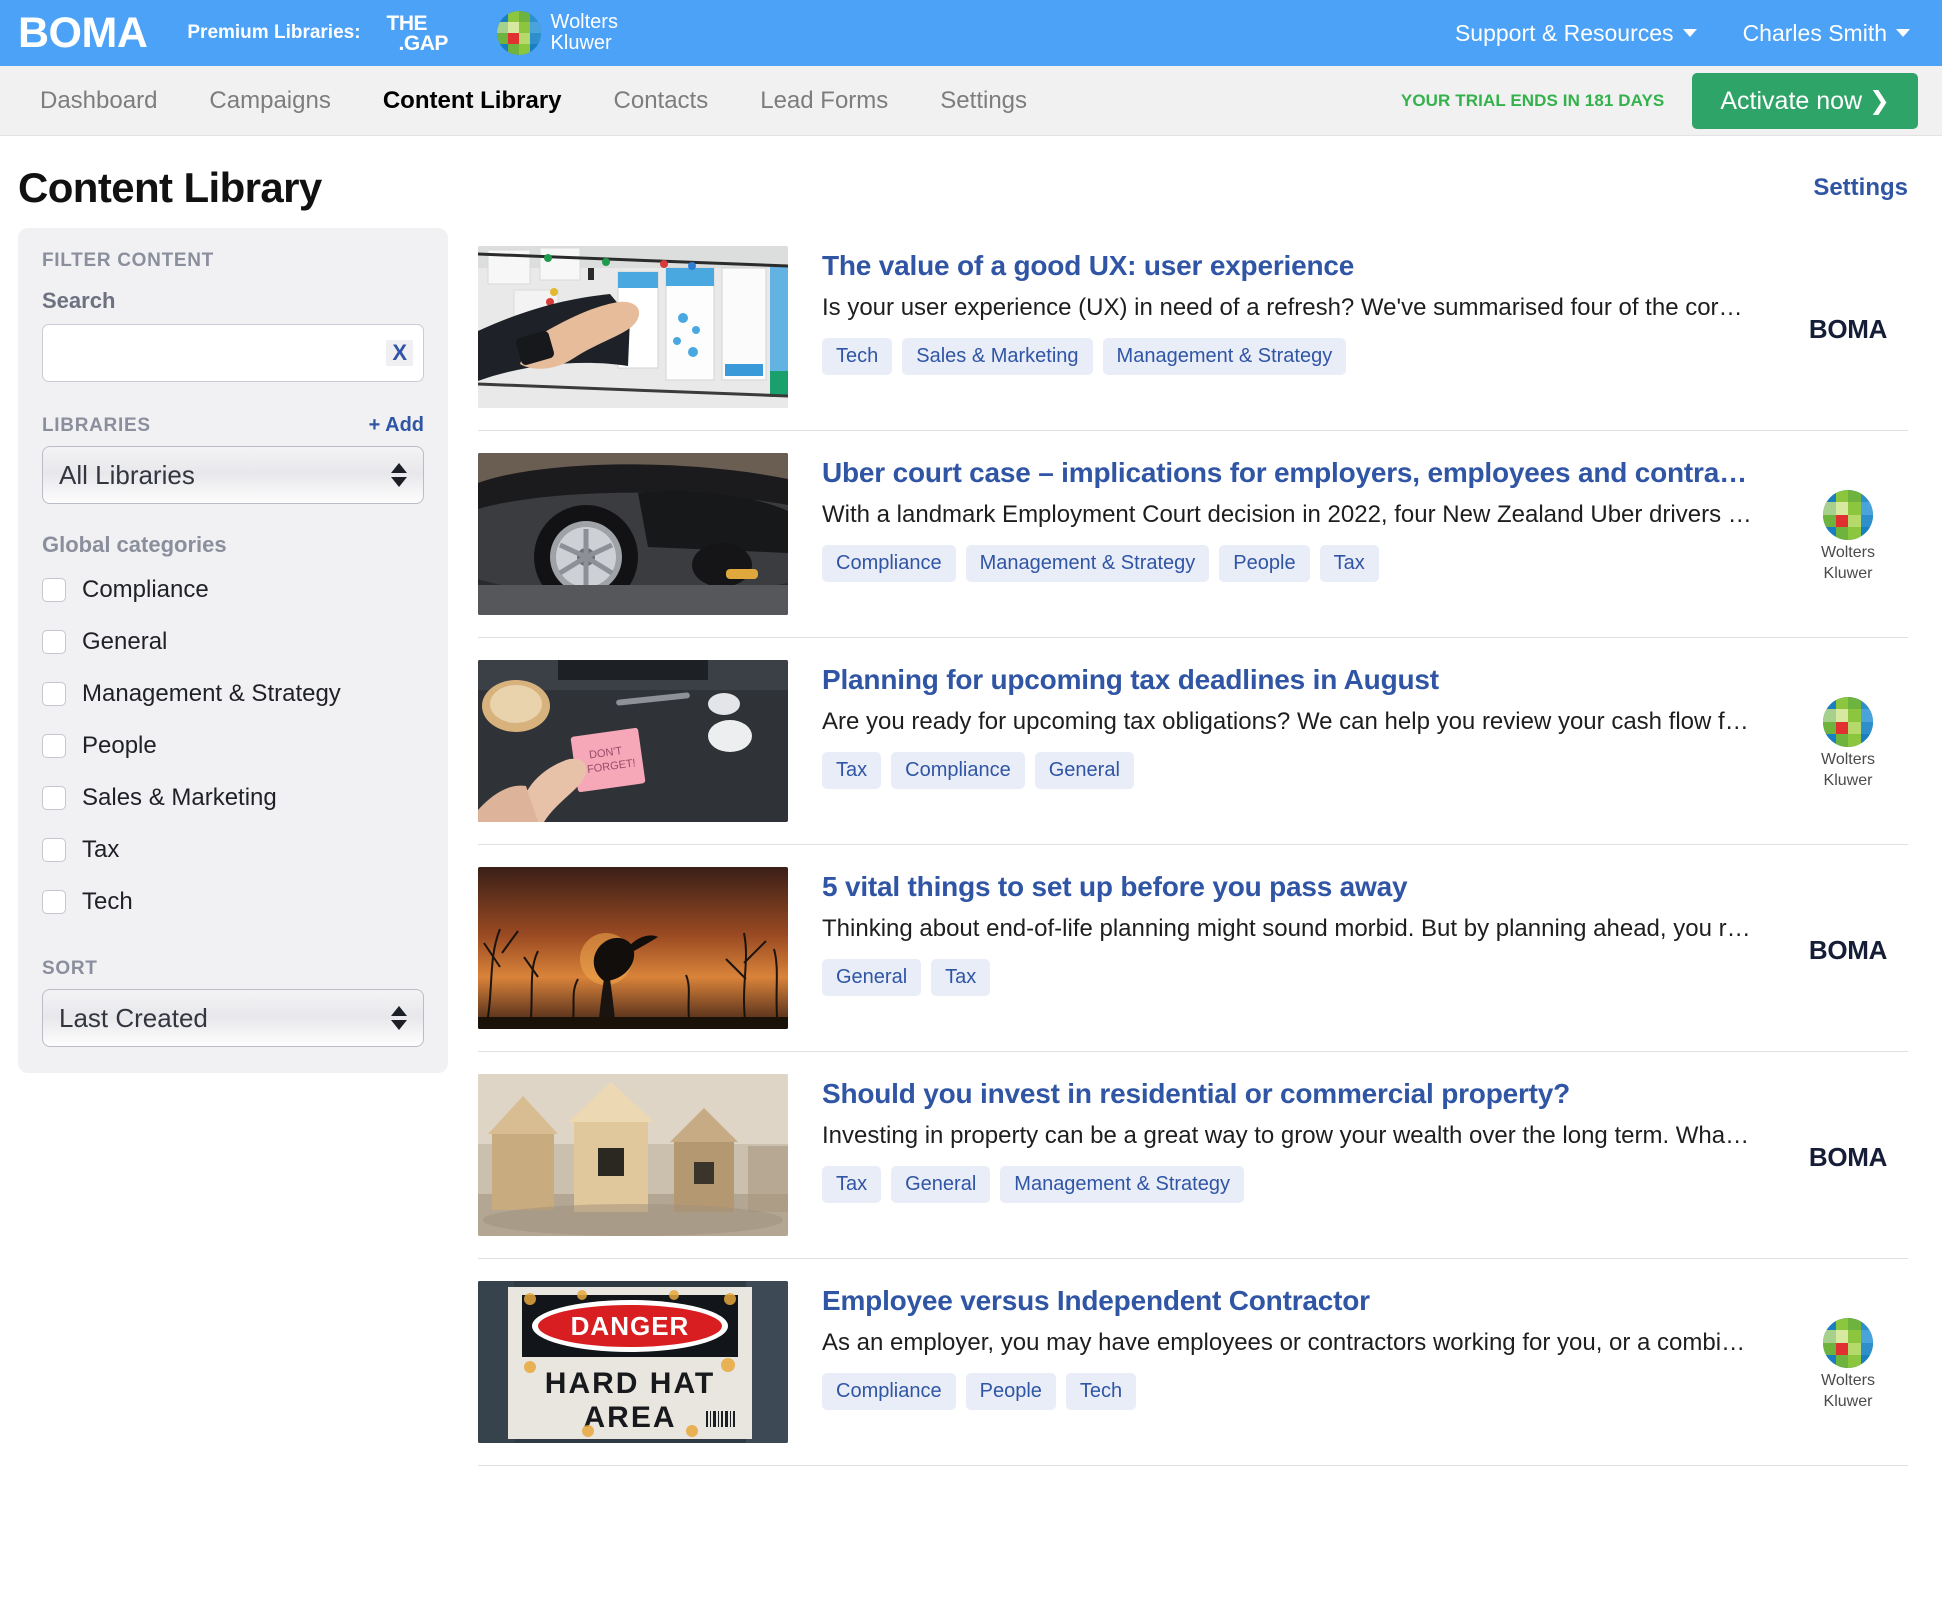  I want to click on wolters-kluwer-caption-line2: Kluwer, so click(1848, 780).